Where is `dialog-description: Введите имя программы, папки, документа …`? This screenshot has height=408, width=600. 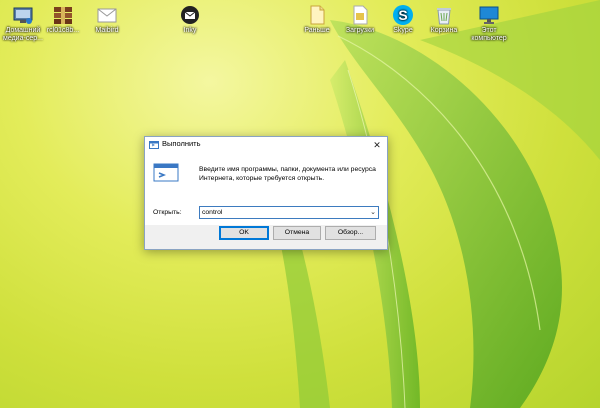
dialog-description: Введите имя программы, папки, документа … is located at coordinates (287, 174).